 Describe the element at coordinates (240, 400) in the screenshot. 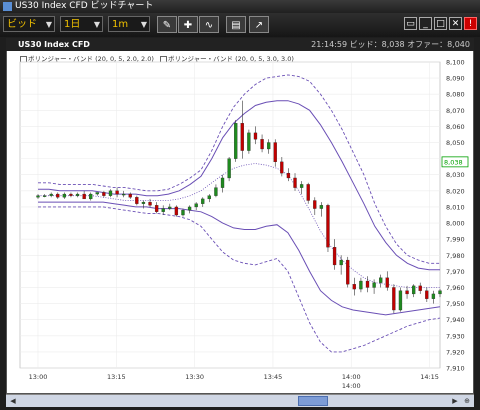

I see `horizontal-scrollbar: ◀ ▶ ⊕` at that location.